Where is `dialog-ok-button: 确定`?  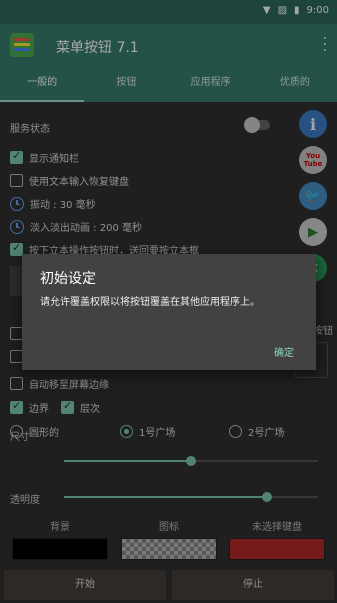
dialog-ok-button: 确定 is located at coordinates (284, 351).